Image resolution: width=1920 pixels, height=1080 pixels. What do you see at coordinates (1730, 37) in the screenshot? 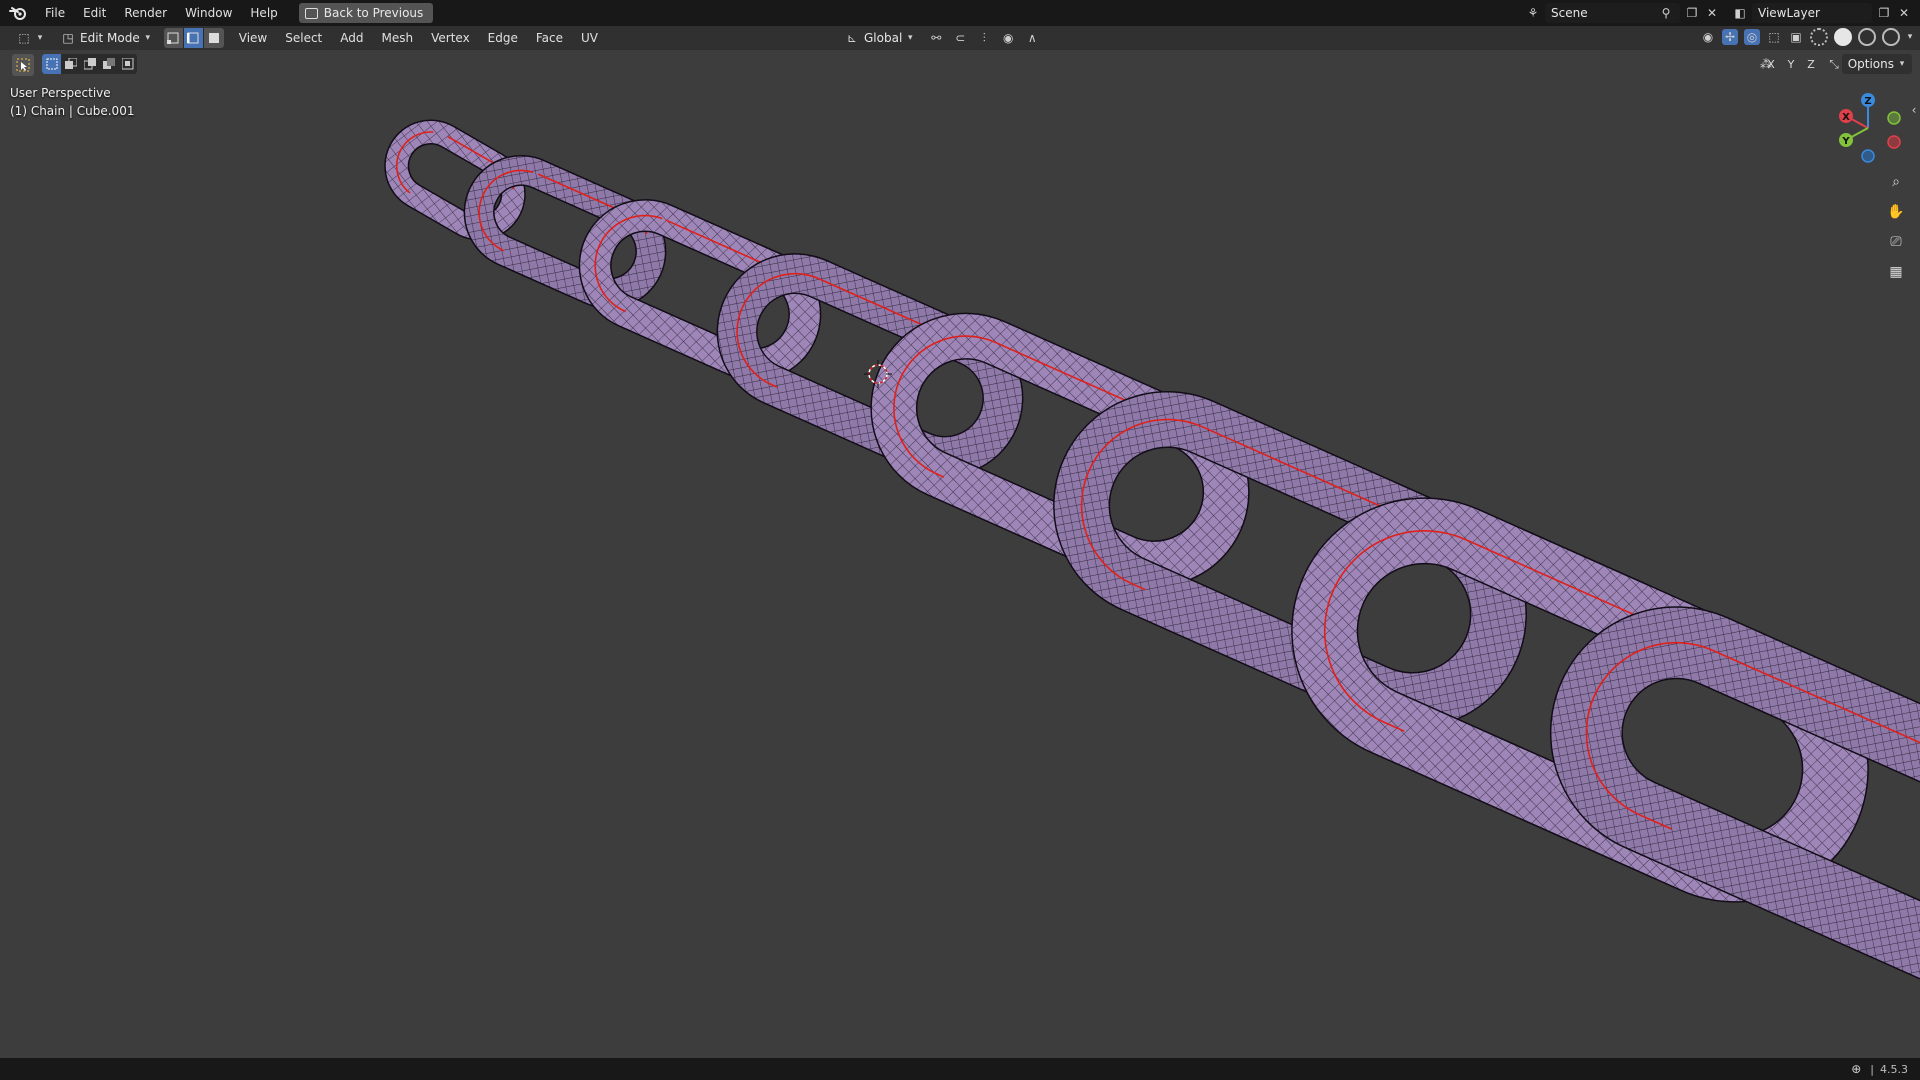
I see `gizmo-toggle-icon: ✢` at bounding box center [1730, 37].